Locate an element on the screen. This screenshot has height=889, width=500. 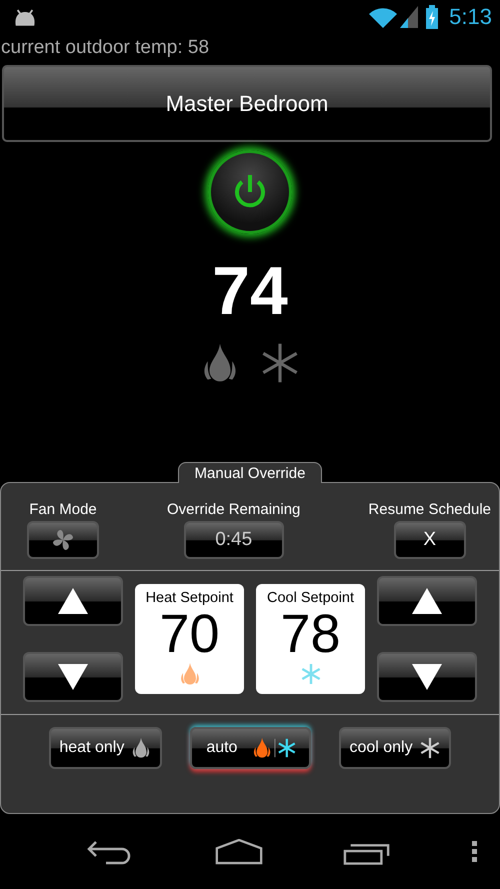
snowflake-icon is located at coordinates (429, 748).